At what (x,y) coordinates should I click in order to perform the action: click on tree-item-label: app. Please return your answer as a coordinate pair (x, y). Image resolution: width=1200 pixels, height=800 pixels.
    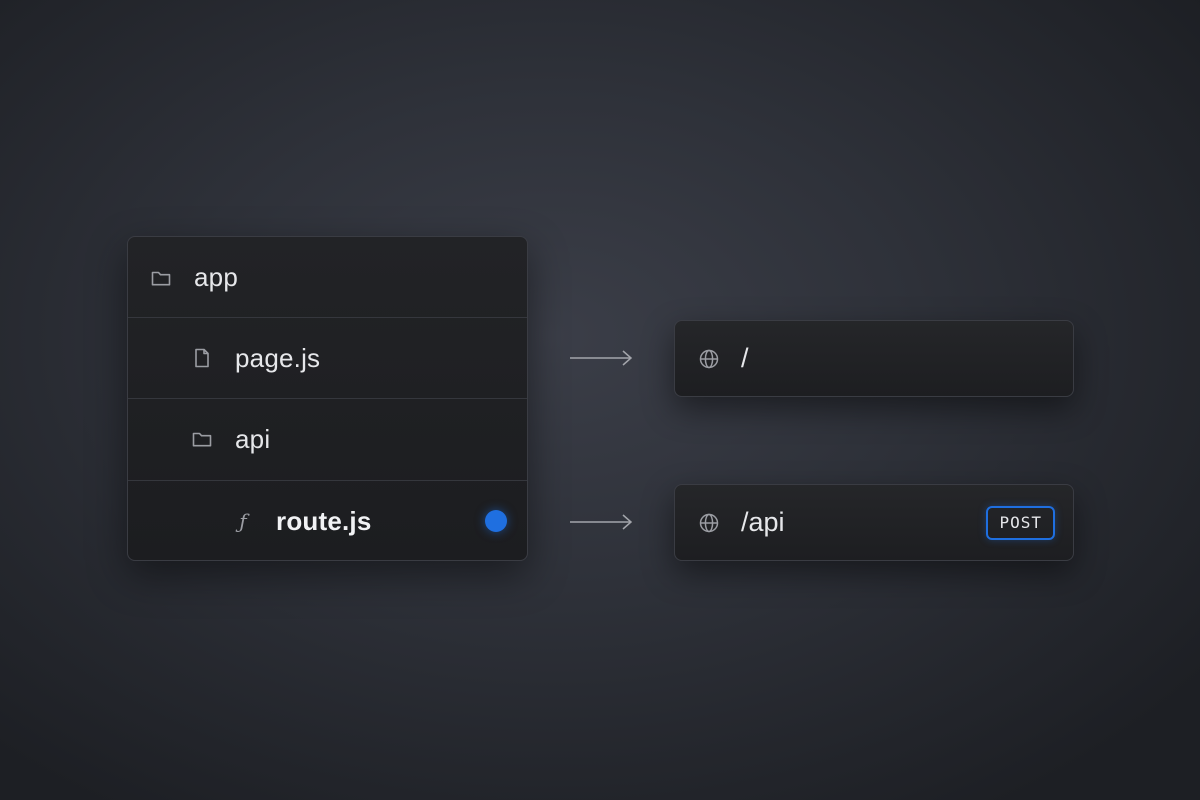
    Looking at the image, I should click on (216, 277).